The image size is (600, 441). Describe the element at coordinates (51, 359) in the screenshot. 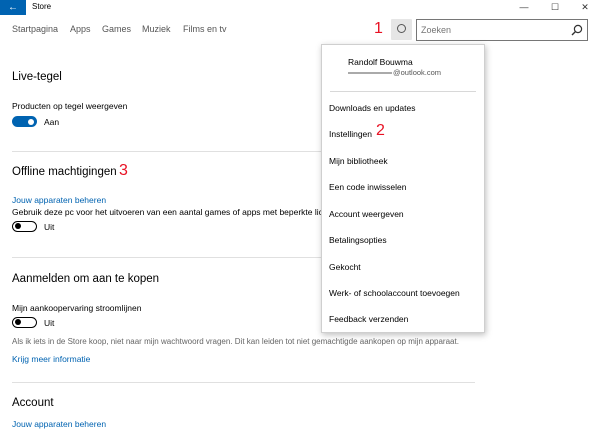

I see `learn-more-link: Krijg meer informatie` at that location.